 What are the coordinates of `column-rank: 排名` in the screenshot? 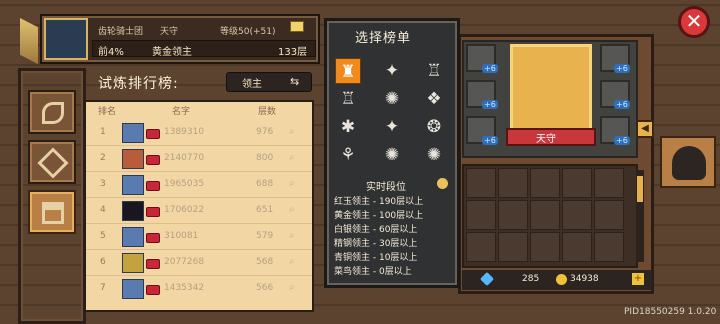 It's located at (107, 112).